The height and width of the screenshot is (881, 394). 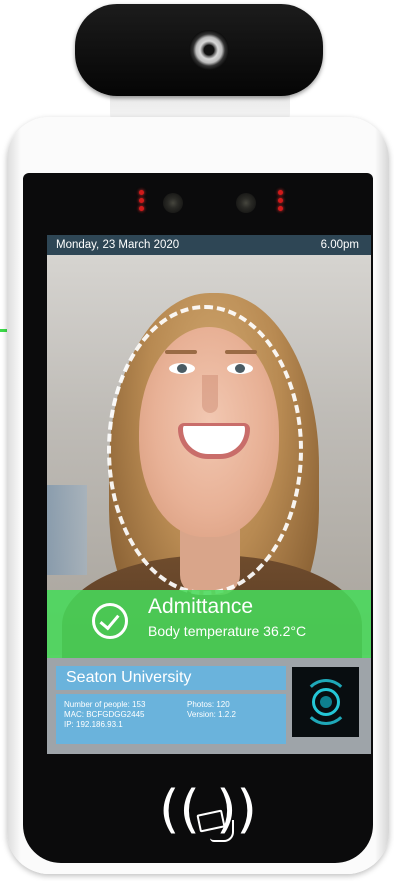 I want to click on status-time: 6.00pm, so click(x=339, y=245).